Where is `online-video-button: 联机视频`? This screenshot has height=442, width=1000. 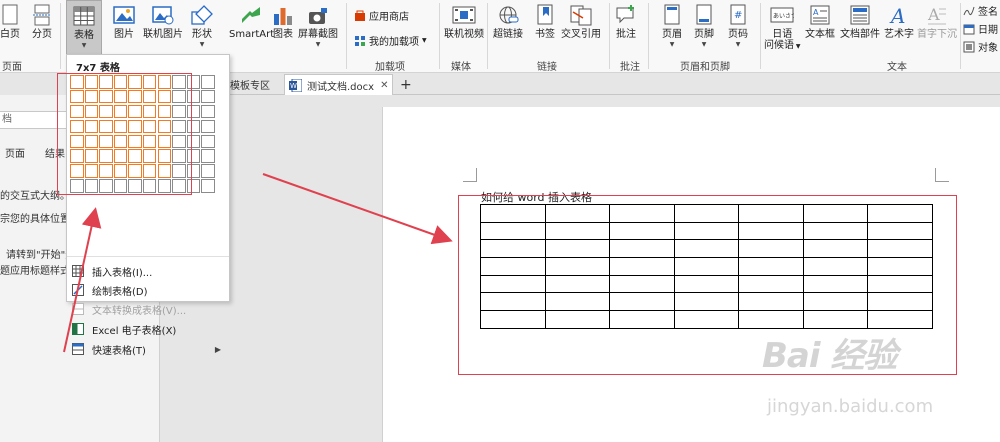
online-video-button: 联机视频 is located at coordinates (464, 20).